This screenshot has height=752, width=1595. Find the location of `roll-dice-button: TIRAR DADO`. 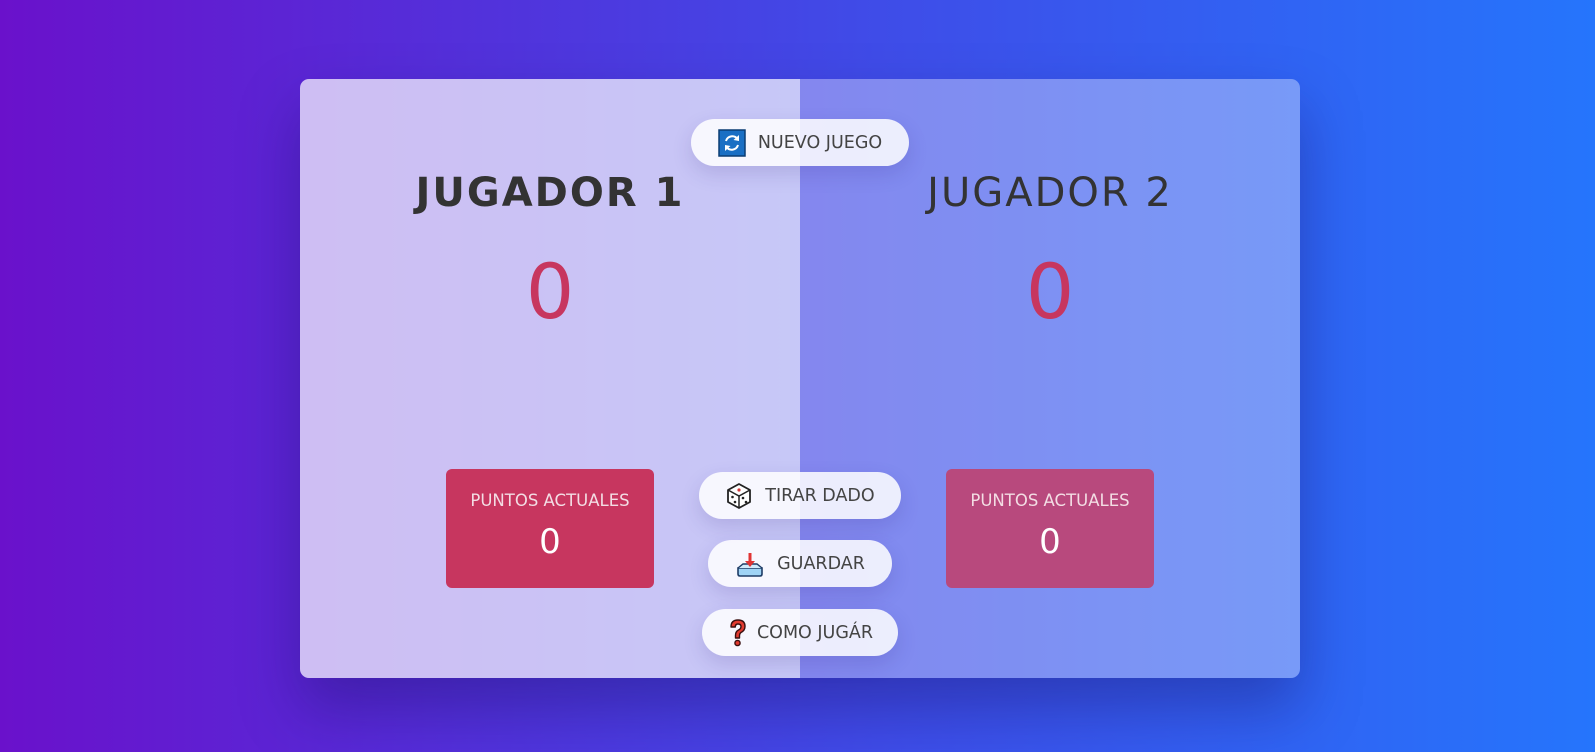

roll-dice-button: TIRAR DADO is located at coordinates (800, 495).